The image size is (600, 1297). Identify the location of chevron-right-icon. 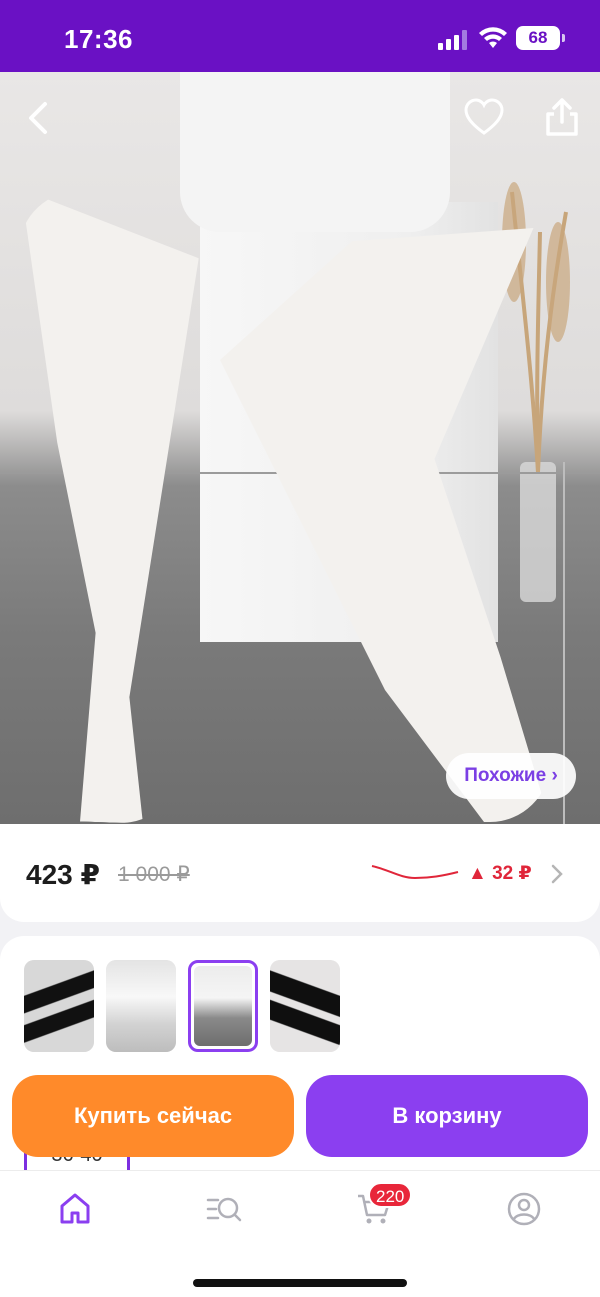
(557, 874).